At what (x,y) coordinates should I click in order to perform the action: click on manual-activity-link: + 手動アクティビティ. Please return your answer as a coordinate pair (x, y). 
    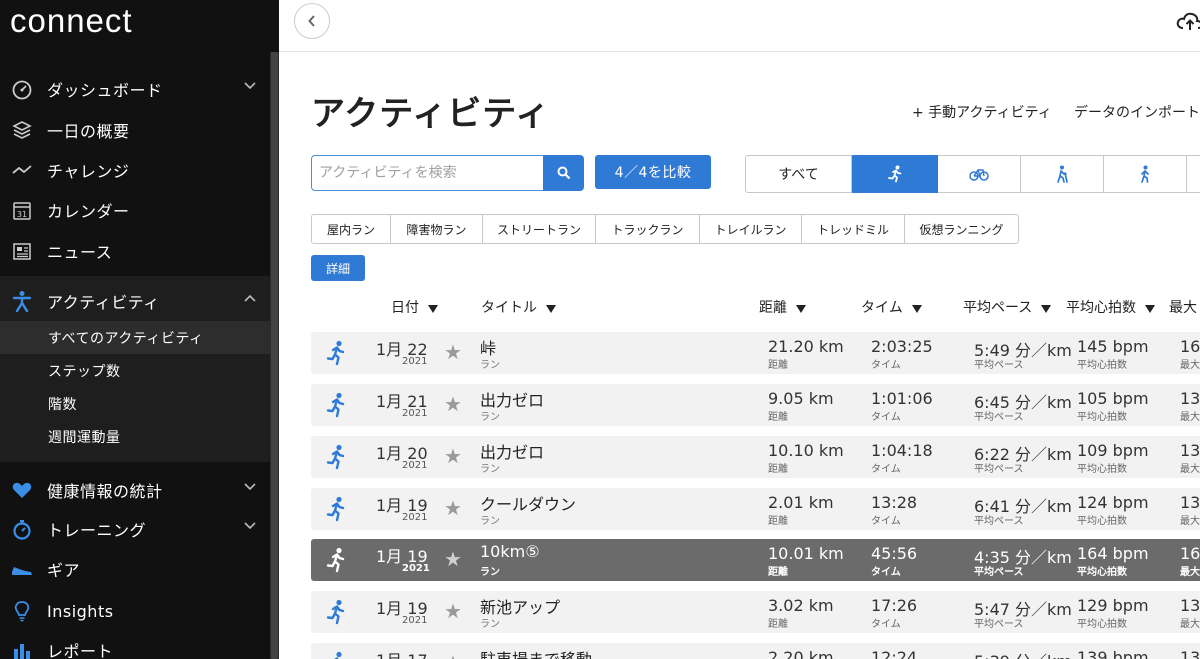
    Looking at the image, I should click on (982, 112).